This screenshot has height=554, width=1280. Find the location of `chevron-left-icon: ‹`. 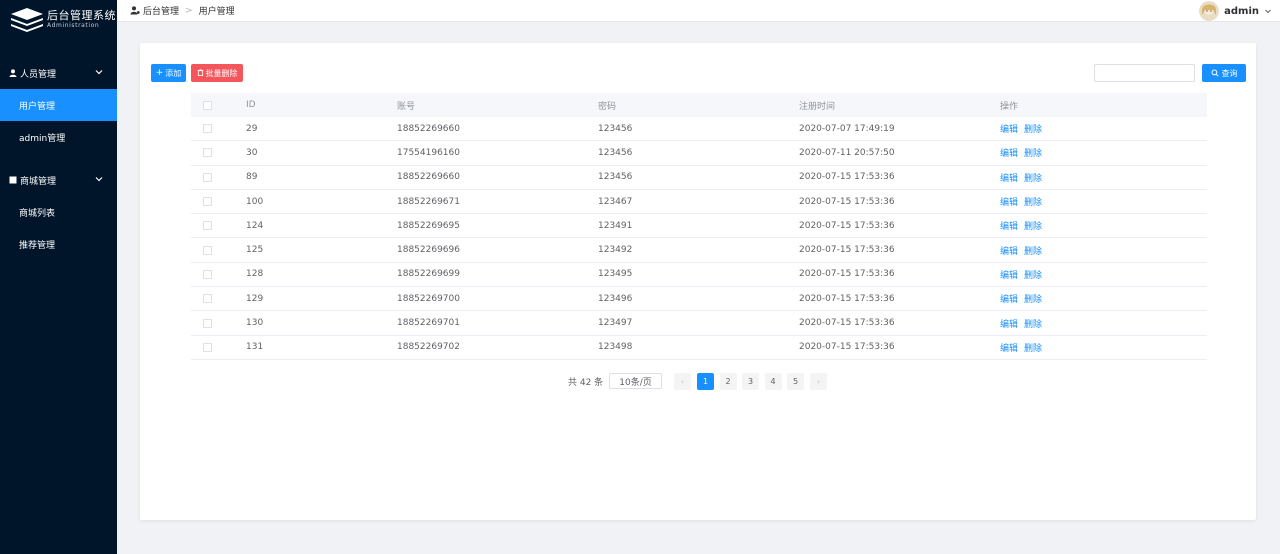

chevron-left-icon: ‹ is located at coordinates (682, 381).